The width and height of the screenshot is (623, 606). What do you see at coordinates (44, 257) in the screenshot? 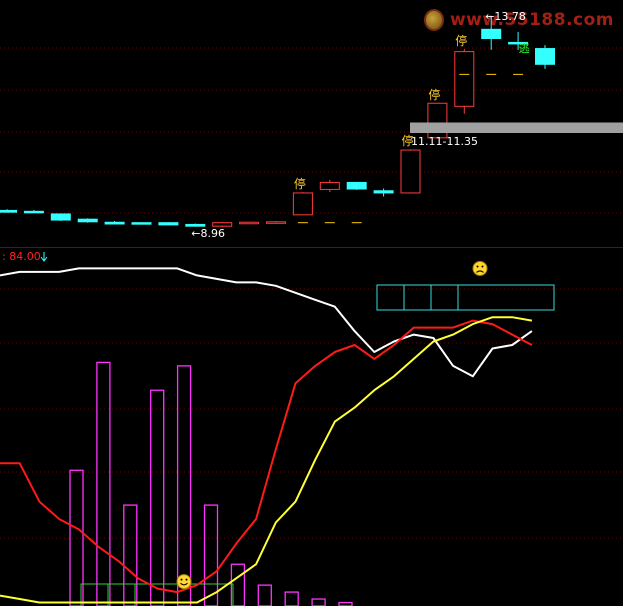
I see `down-arrow-icon` at bounding box center [44, 257].